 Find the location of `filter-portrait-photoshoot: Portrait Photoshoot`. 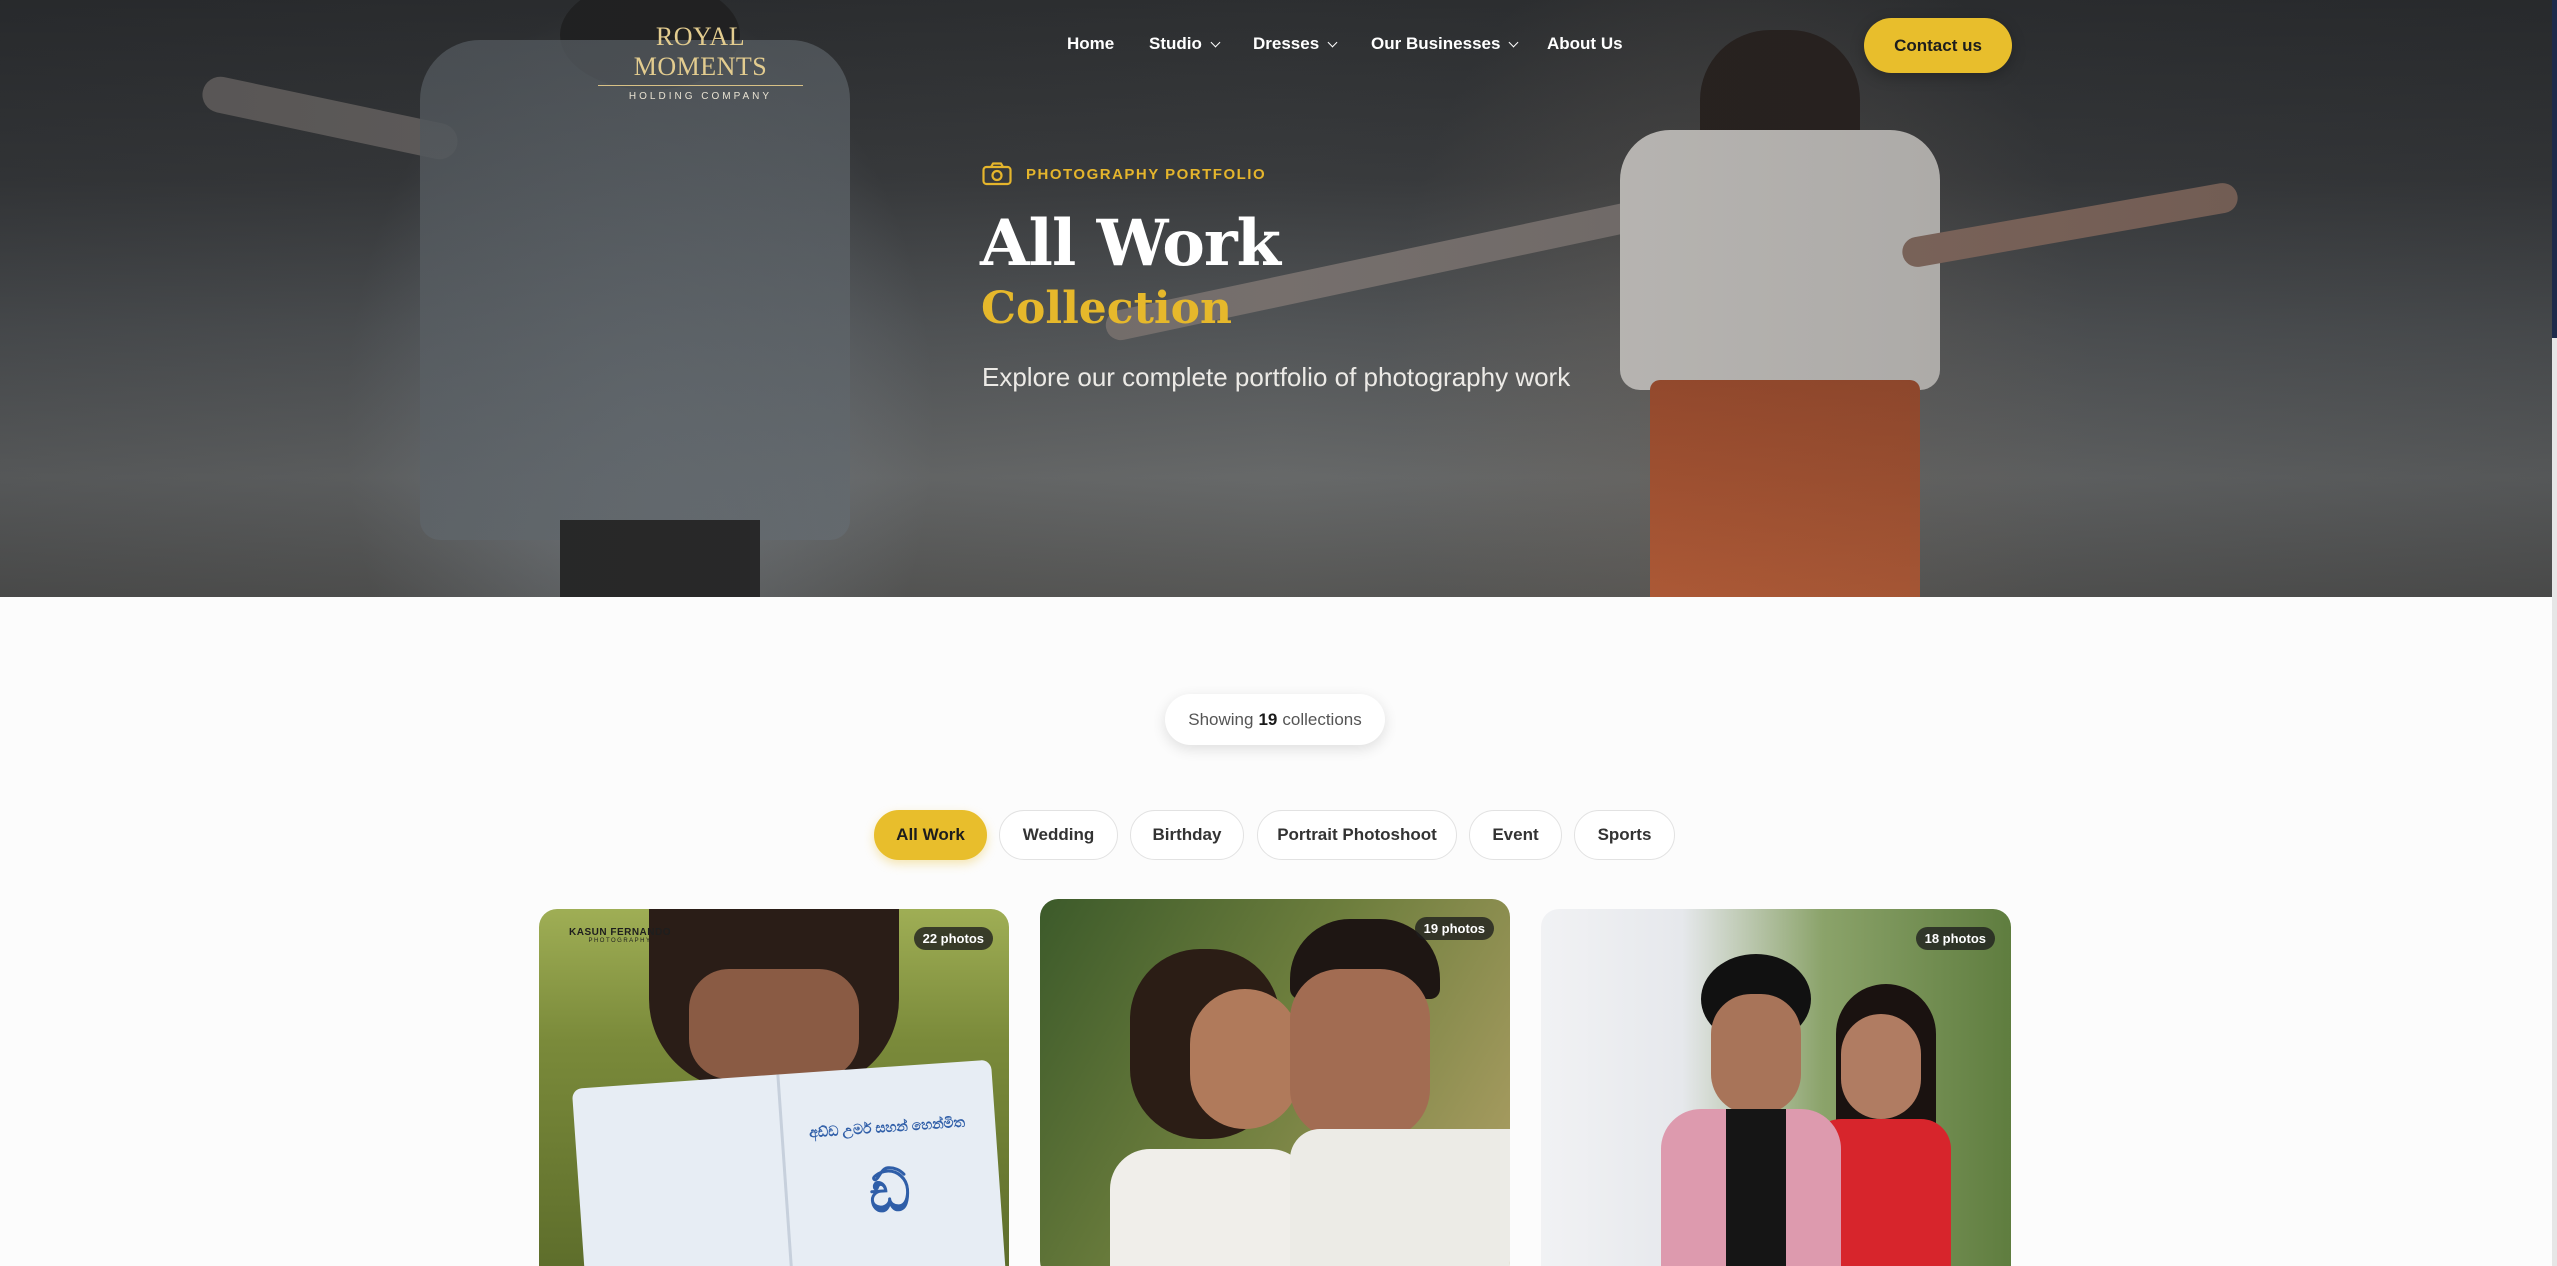

filter-portrait-photoshoot: Portrait Photoshoot is located at coordinates (1357, 835).